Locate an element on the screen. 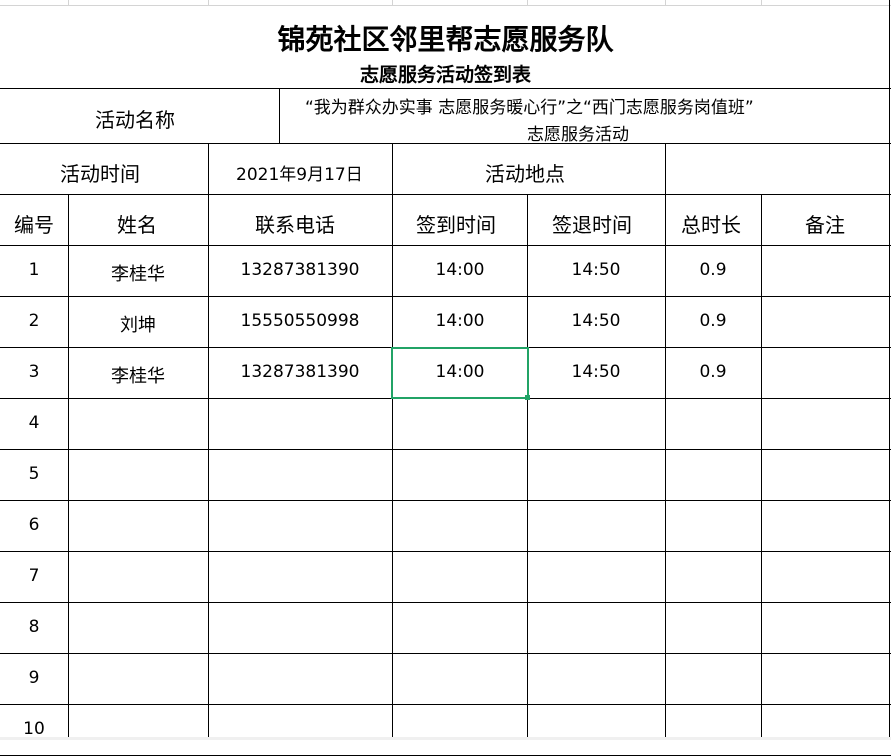  header-checkout: 签退时间 is located at coordinates (592, 225).